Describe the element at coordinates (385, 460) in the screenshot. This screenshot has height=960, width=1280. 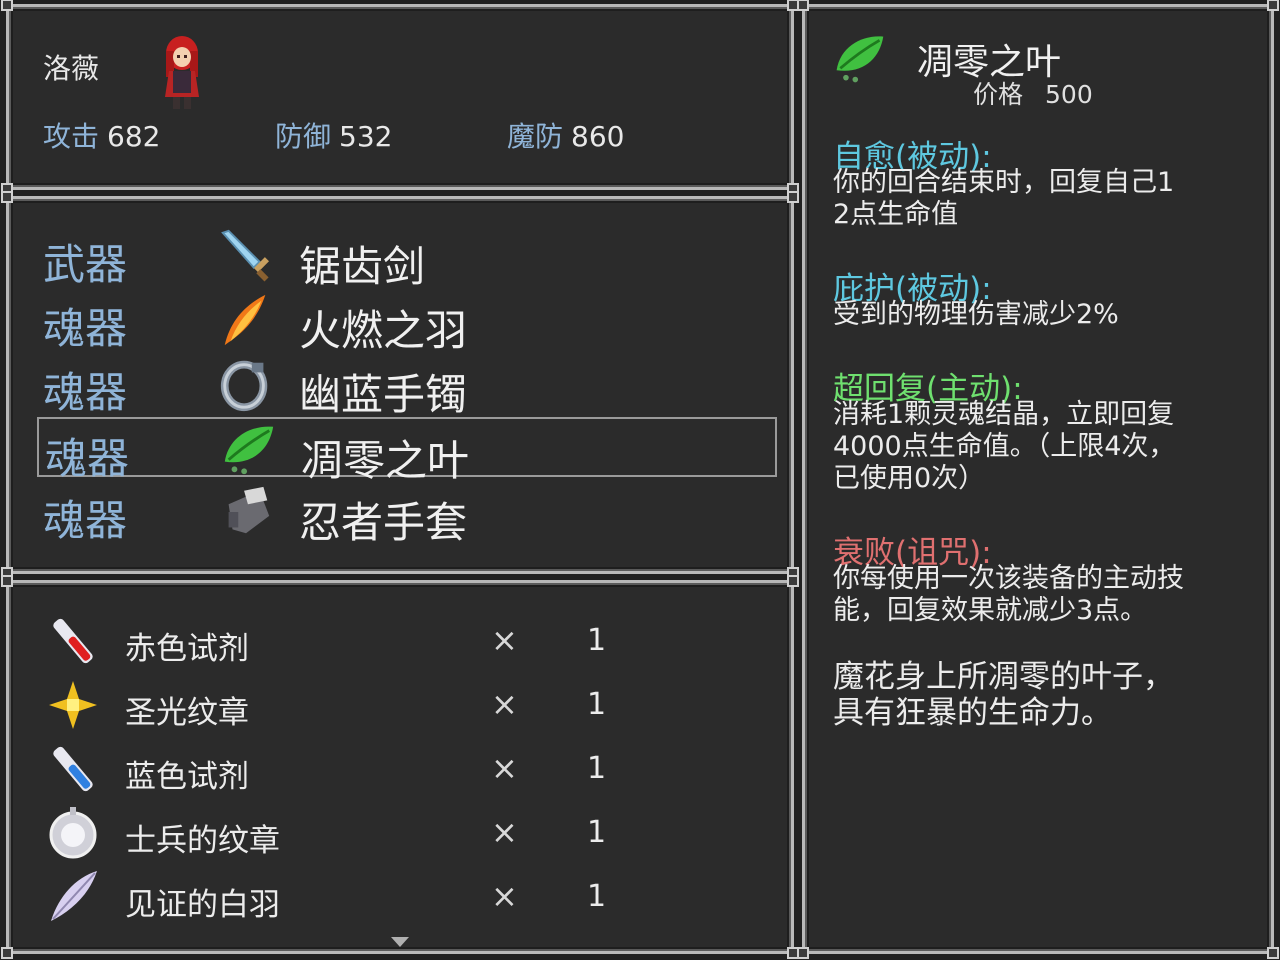
I see `equip-item-name: 凋零之叶` at that location.